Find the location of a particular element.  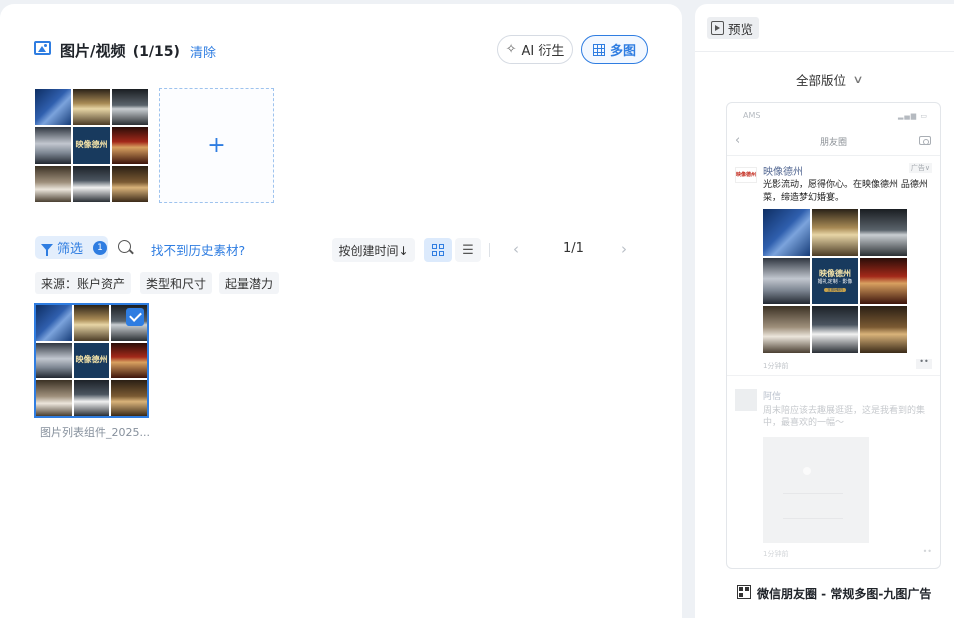

prev-page-button: ‹ is located at coordinates (516, 249).